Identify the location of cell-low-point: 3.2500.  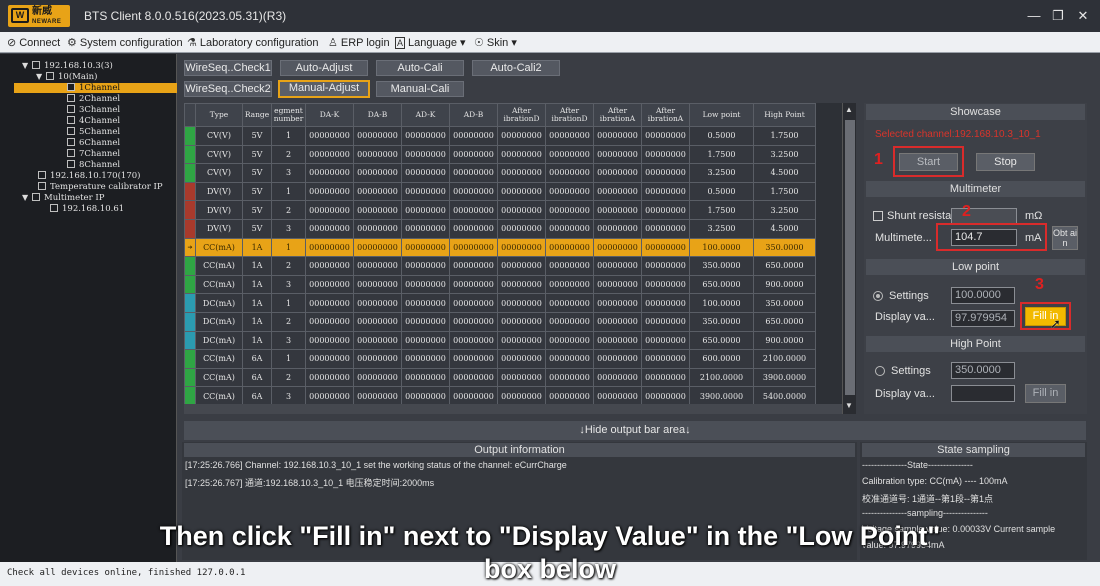
(721, 228).